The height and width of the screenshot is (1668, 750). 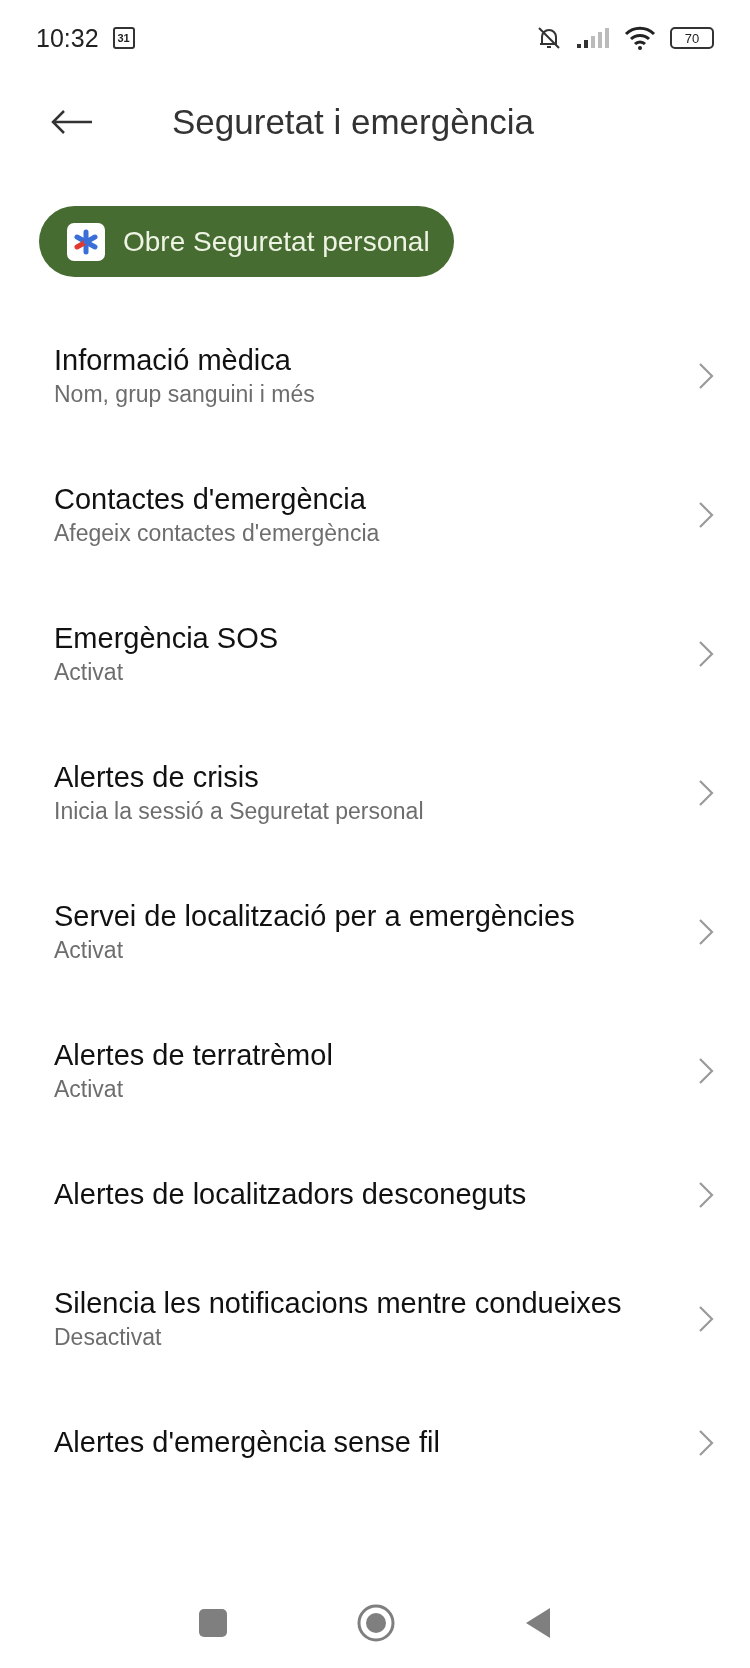 I want to click on settings-row: Alertes de terratrèmol Activat, so click(x=375, y=1070).